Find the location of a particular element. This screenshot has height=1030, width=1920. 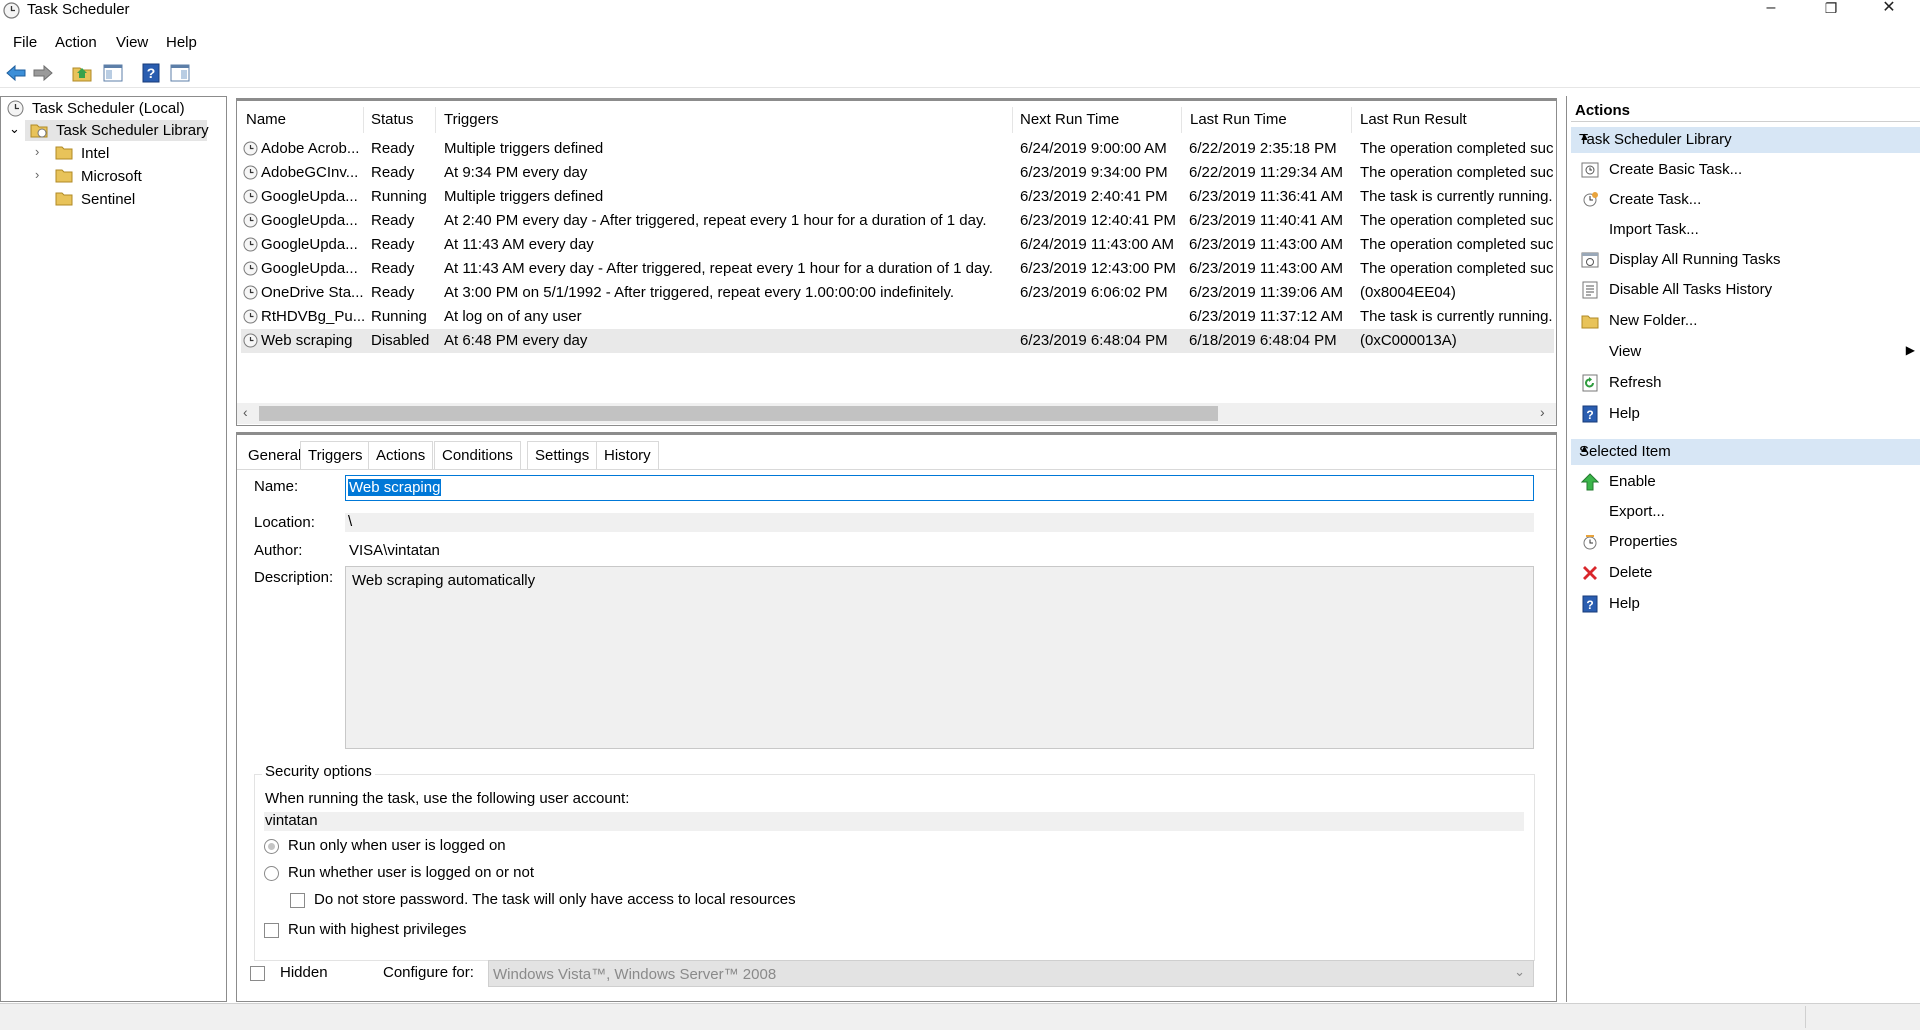

action-disable-tasks-history: Disable All Tasks History is located at coordinates (1745, 290).